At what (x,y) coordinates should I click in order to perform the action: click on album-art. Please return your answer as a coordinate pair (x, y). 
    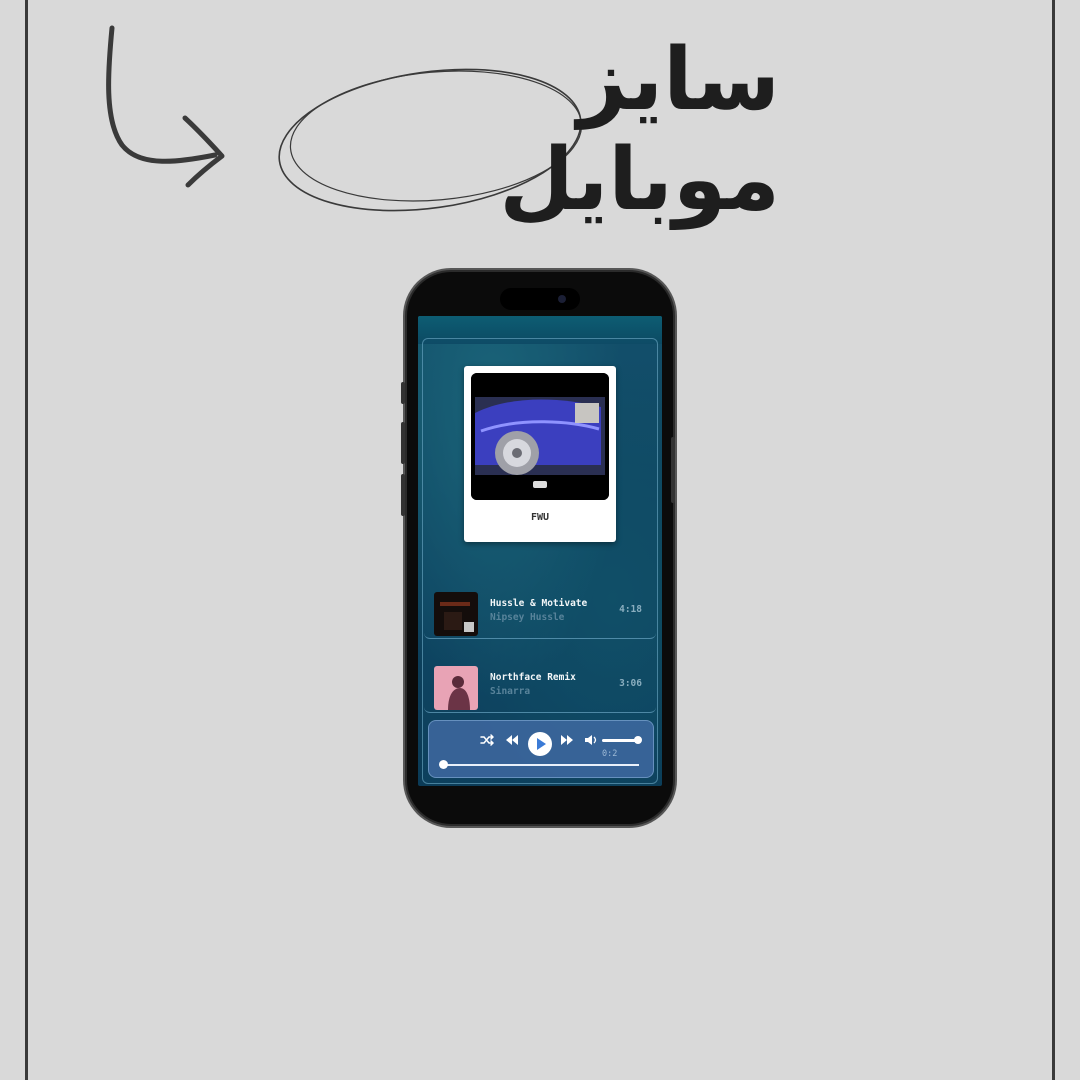
    Looking at the image, I should click on (540, 436).